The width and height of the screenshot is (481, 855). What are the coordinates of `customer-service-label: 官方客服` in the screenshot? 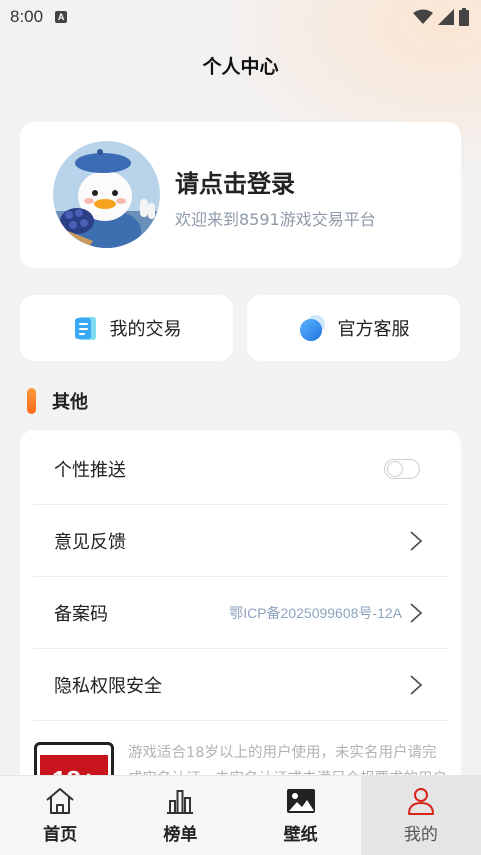 It's located at (373, 329).